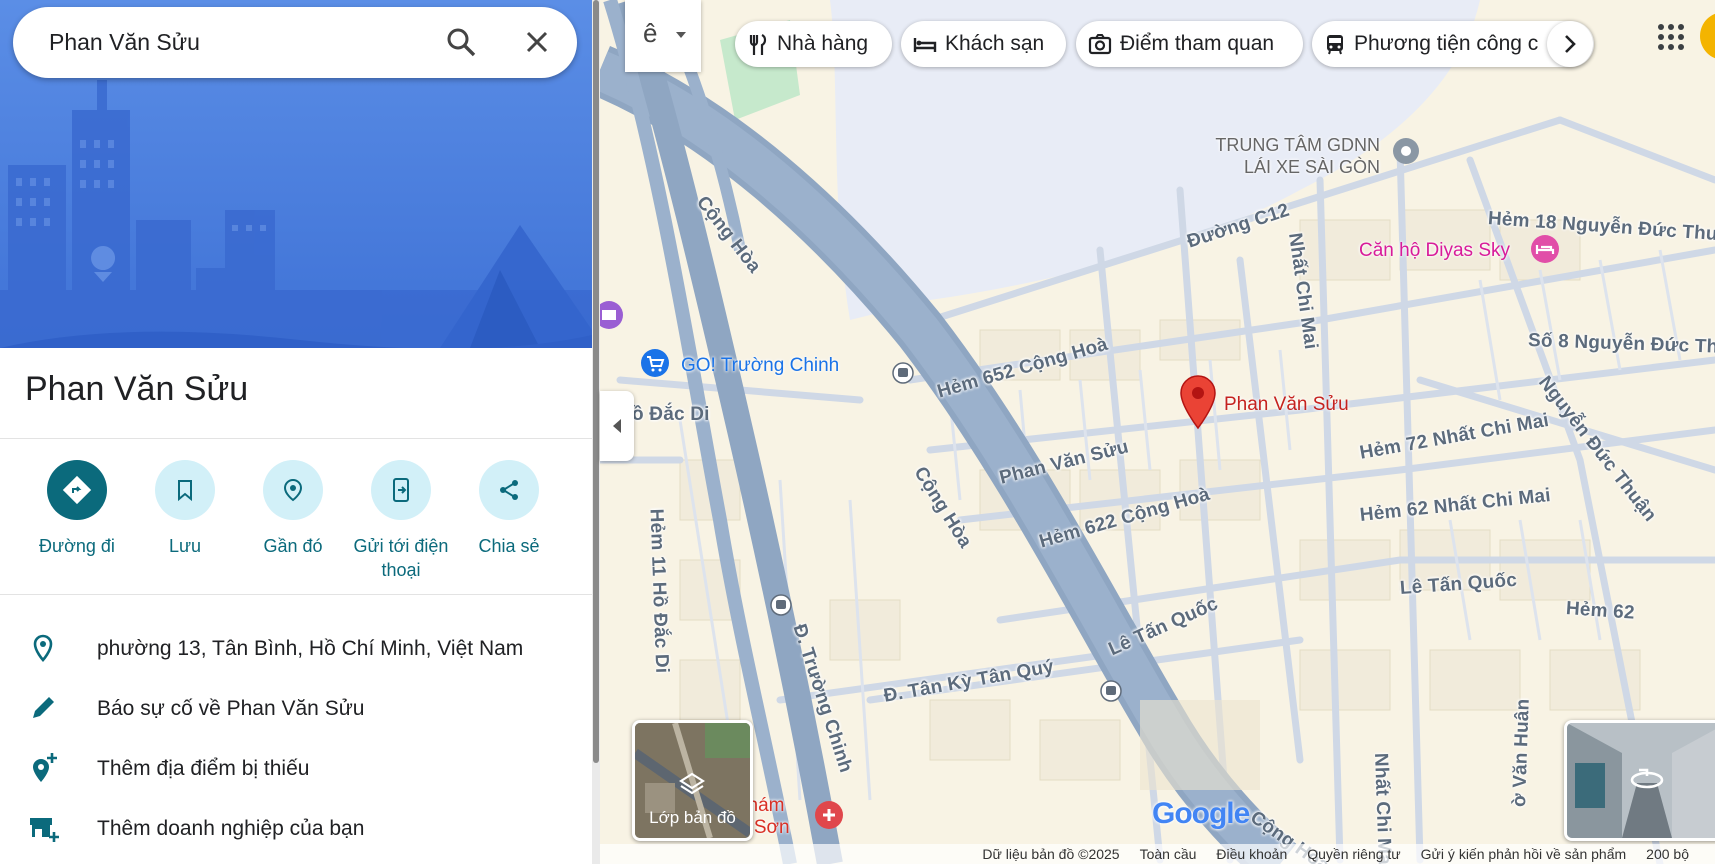  Describe the element at coordinates (1647, 778) in the screenshot. I see `rotate-360-icon` at that location.